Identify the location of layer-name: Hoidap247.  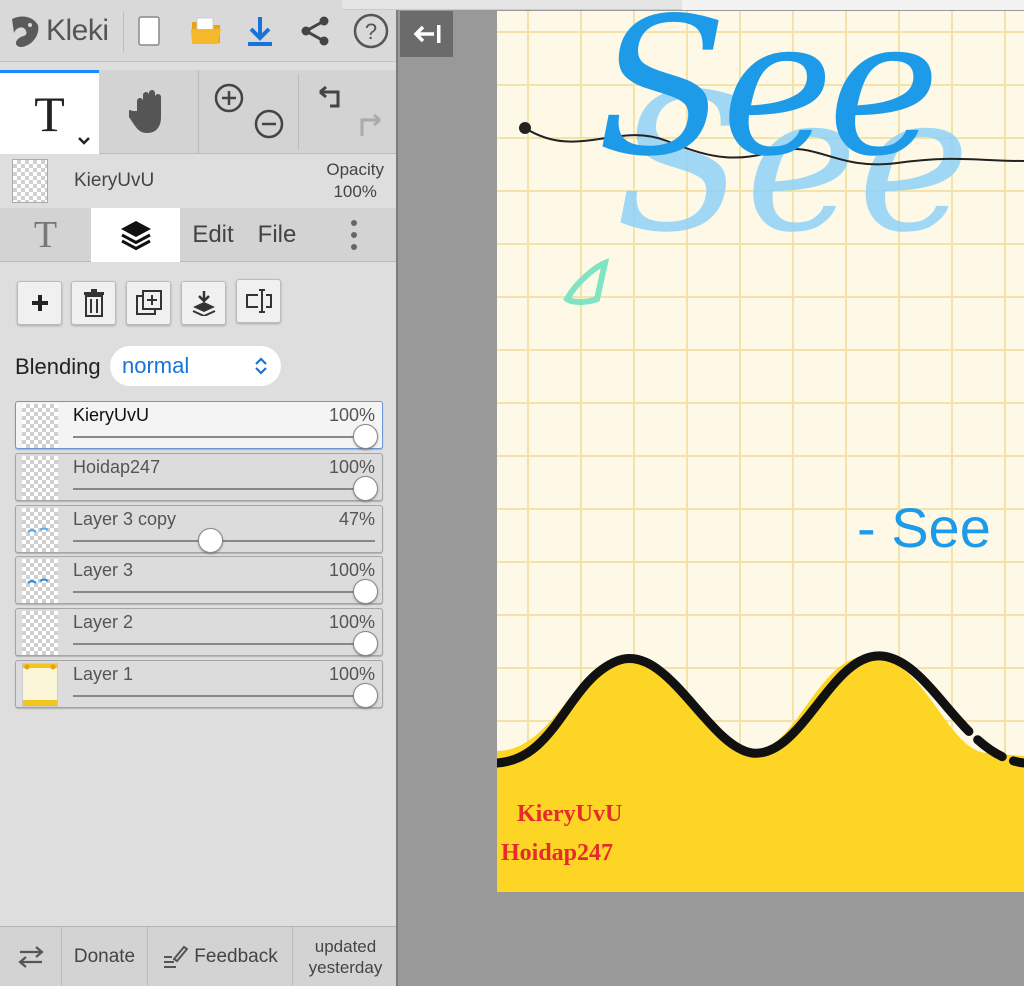
(117, 467).